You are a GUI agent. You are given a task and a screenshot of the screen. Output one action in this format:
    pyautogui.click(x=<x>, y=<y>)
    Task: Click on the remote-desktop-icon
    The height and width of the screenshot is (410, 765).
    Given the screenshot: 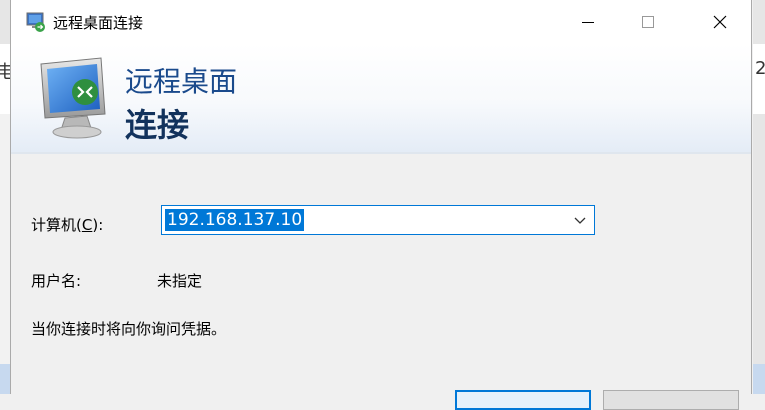 What is the action you would take?
    pyautogui.click(x=35, y=22)
    